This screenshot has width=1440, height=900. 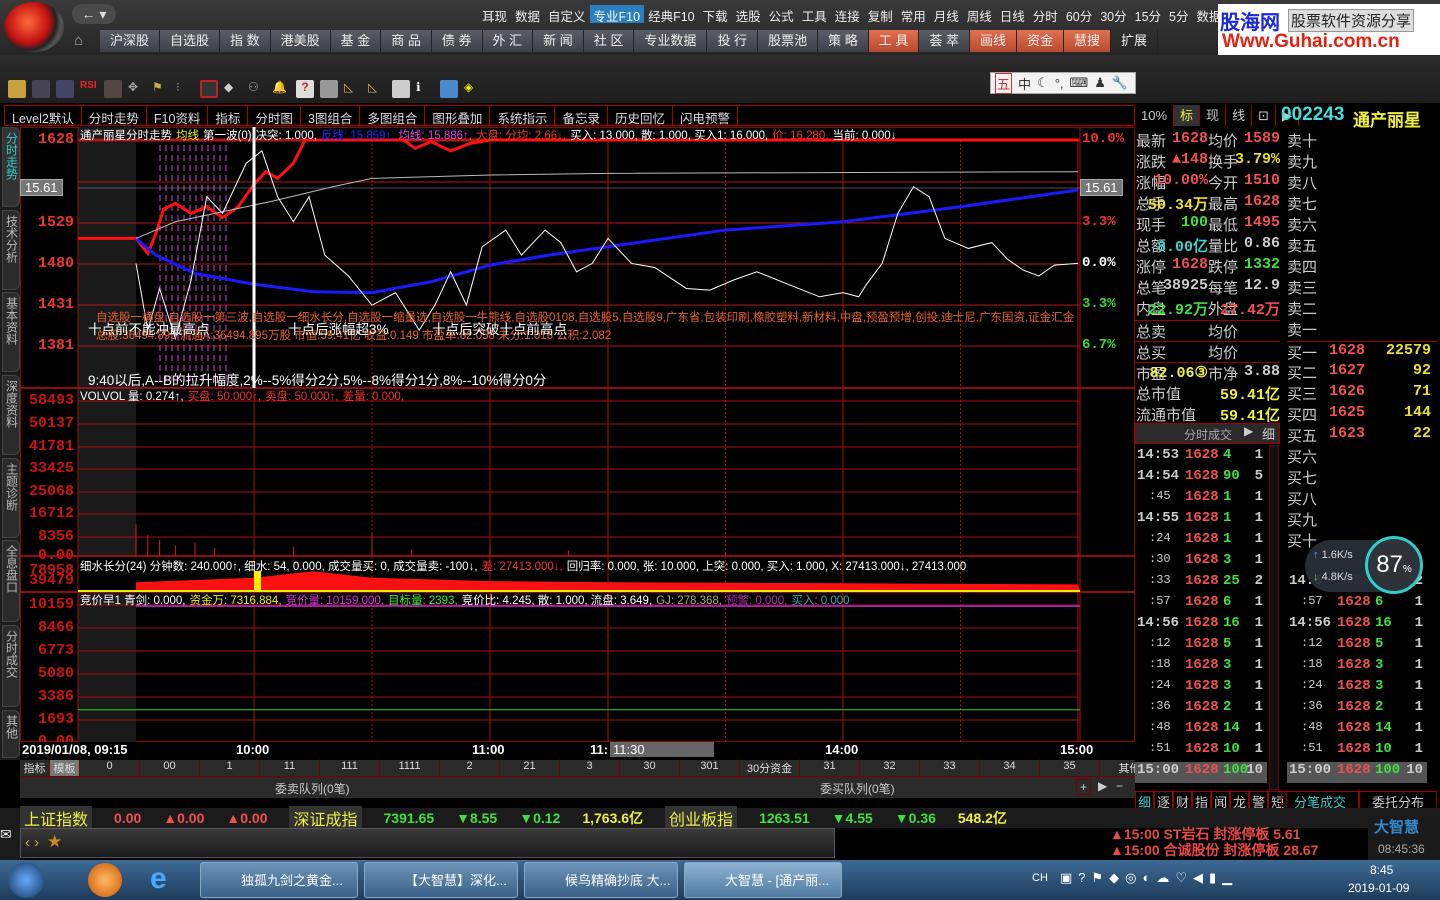 What do you see at coordinates (1187, 115) in the screenshot?
I see `quote-tab: 标` at bounding box center [1187, 115].